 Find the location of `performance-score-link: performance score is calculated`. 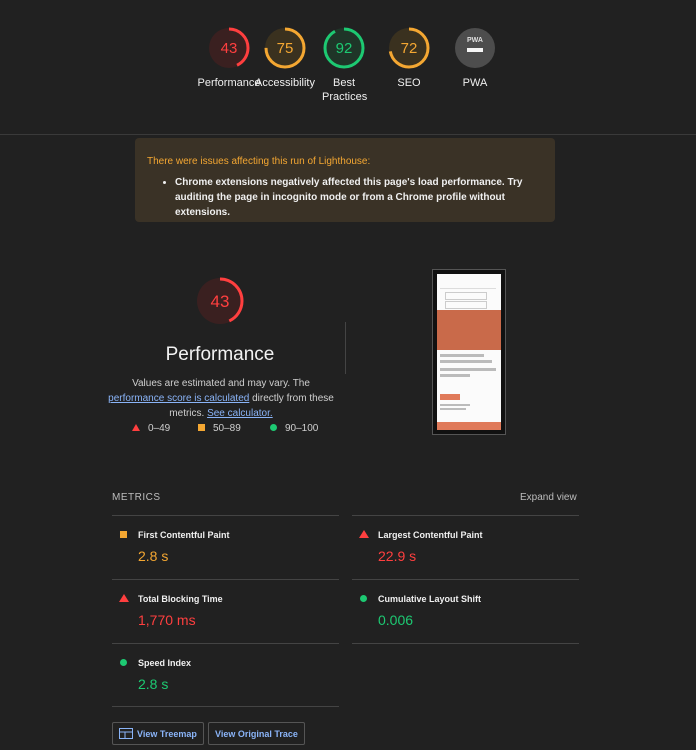

performance-score-link: performance score is calculated is located at coordinates (178, 398).